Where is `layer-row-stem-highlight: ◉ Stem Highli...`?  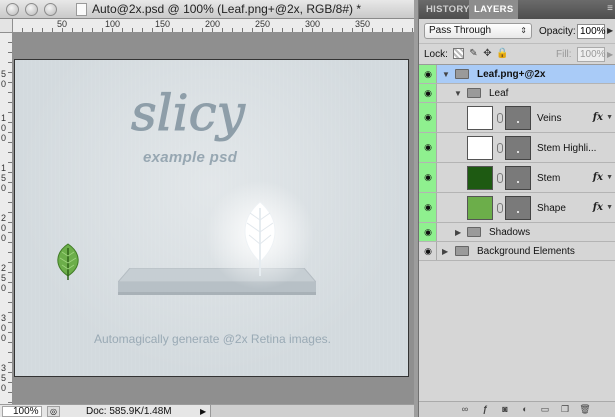 layer-row-stem-highlight: ◉ Stem Highli... is located at coordinates (517, 148).